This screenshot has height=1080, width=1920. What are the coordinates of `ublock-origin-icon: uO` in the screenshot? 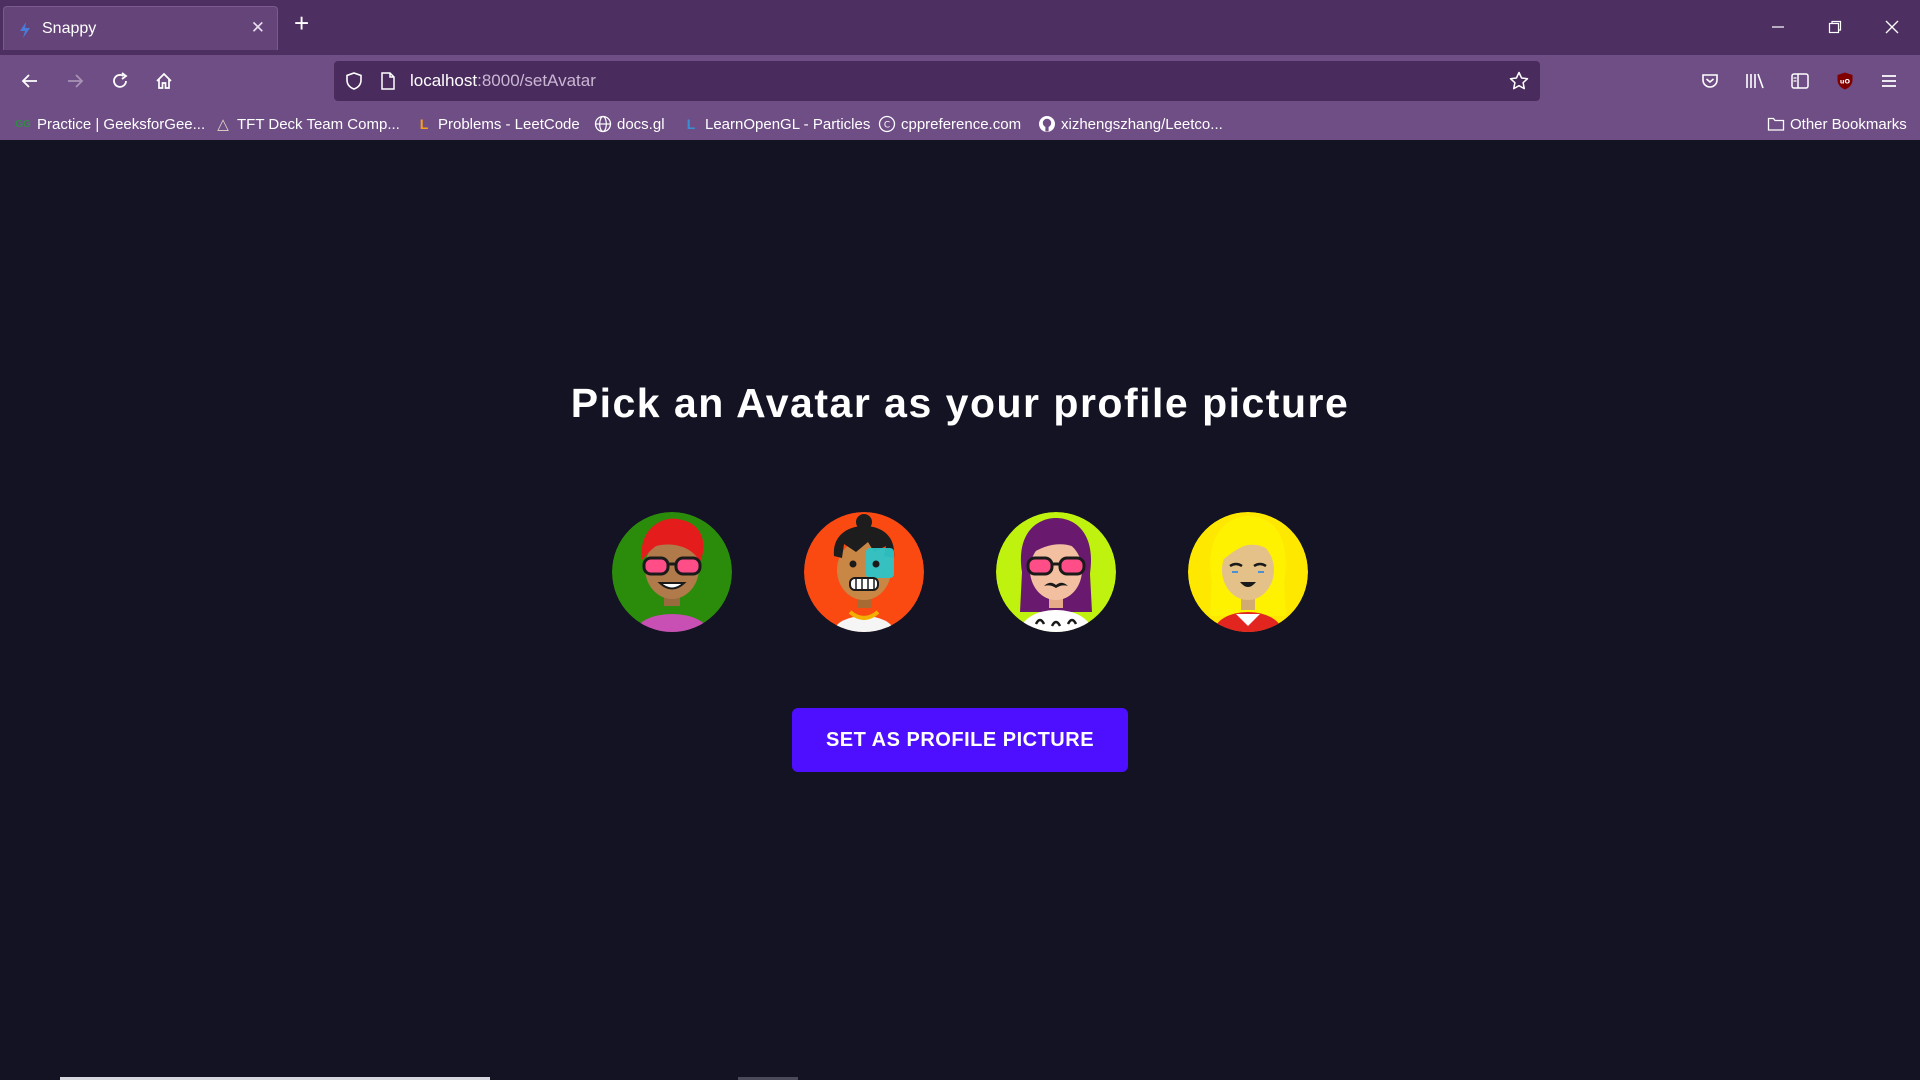 It's located at (1845, 81).